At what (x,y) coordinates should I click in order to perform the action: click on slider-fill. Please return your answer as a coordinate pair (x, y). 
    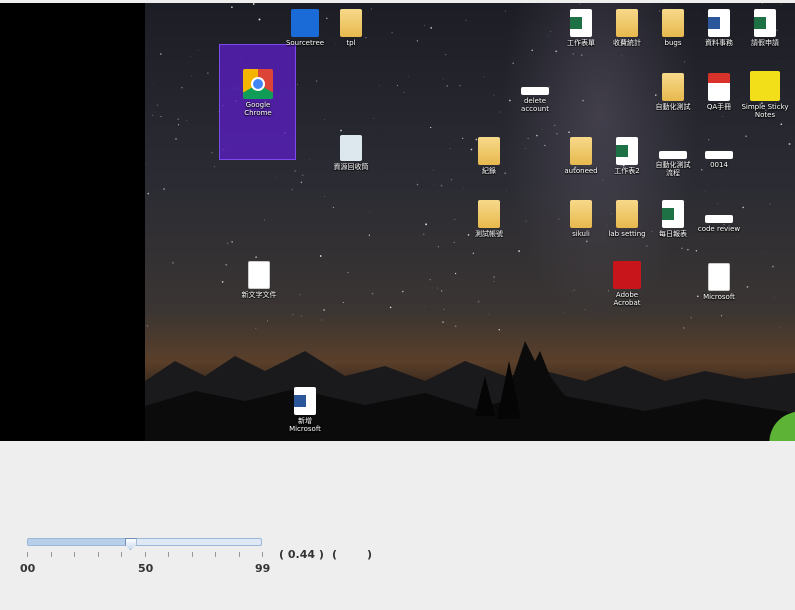
    Looking at the image, I should click on (79, 542).